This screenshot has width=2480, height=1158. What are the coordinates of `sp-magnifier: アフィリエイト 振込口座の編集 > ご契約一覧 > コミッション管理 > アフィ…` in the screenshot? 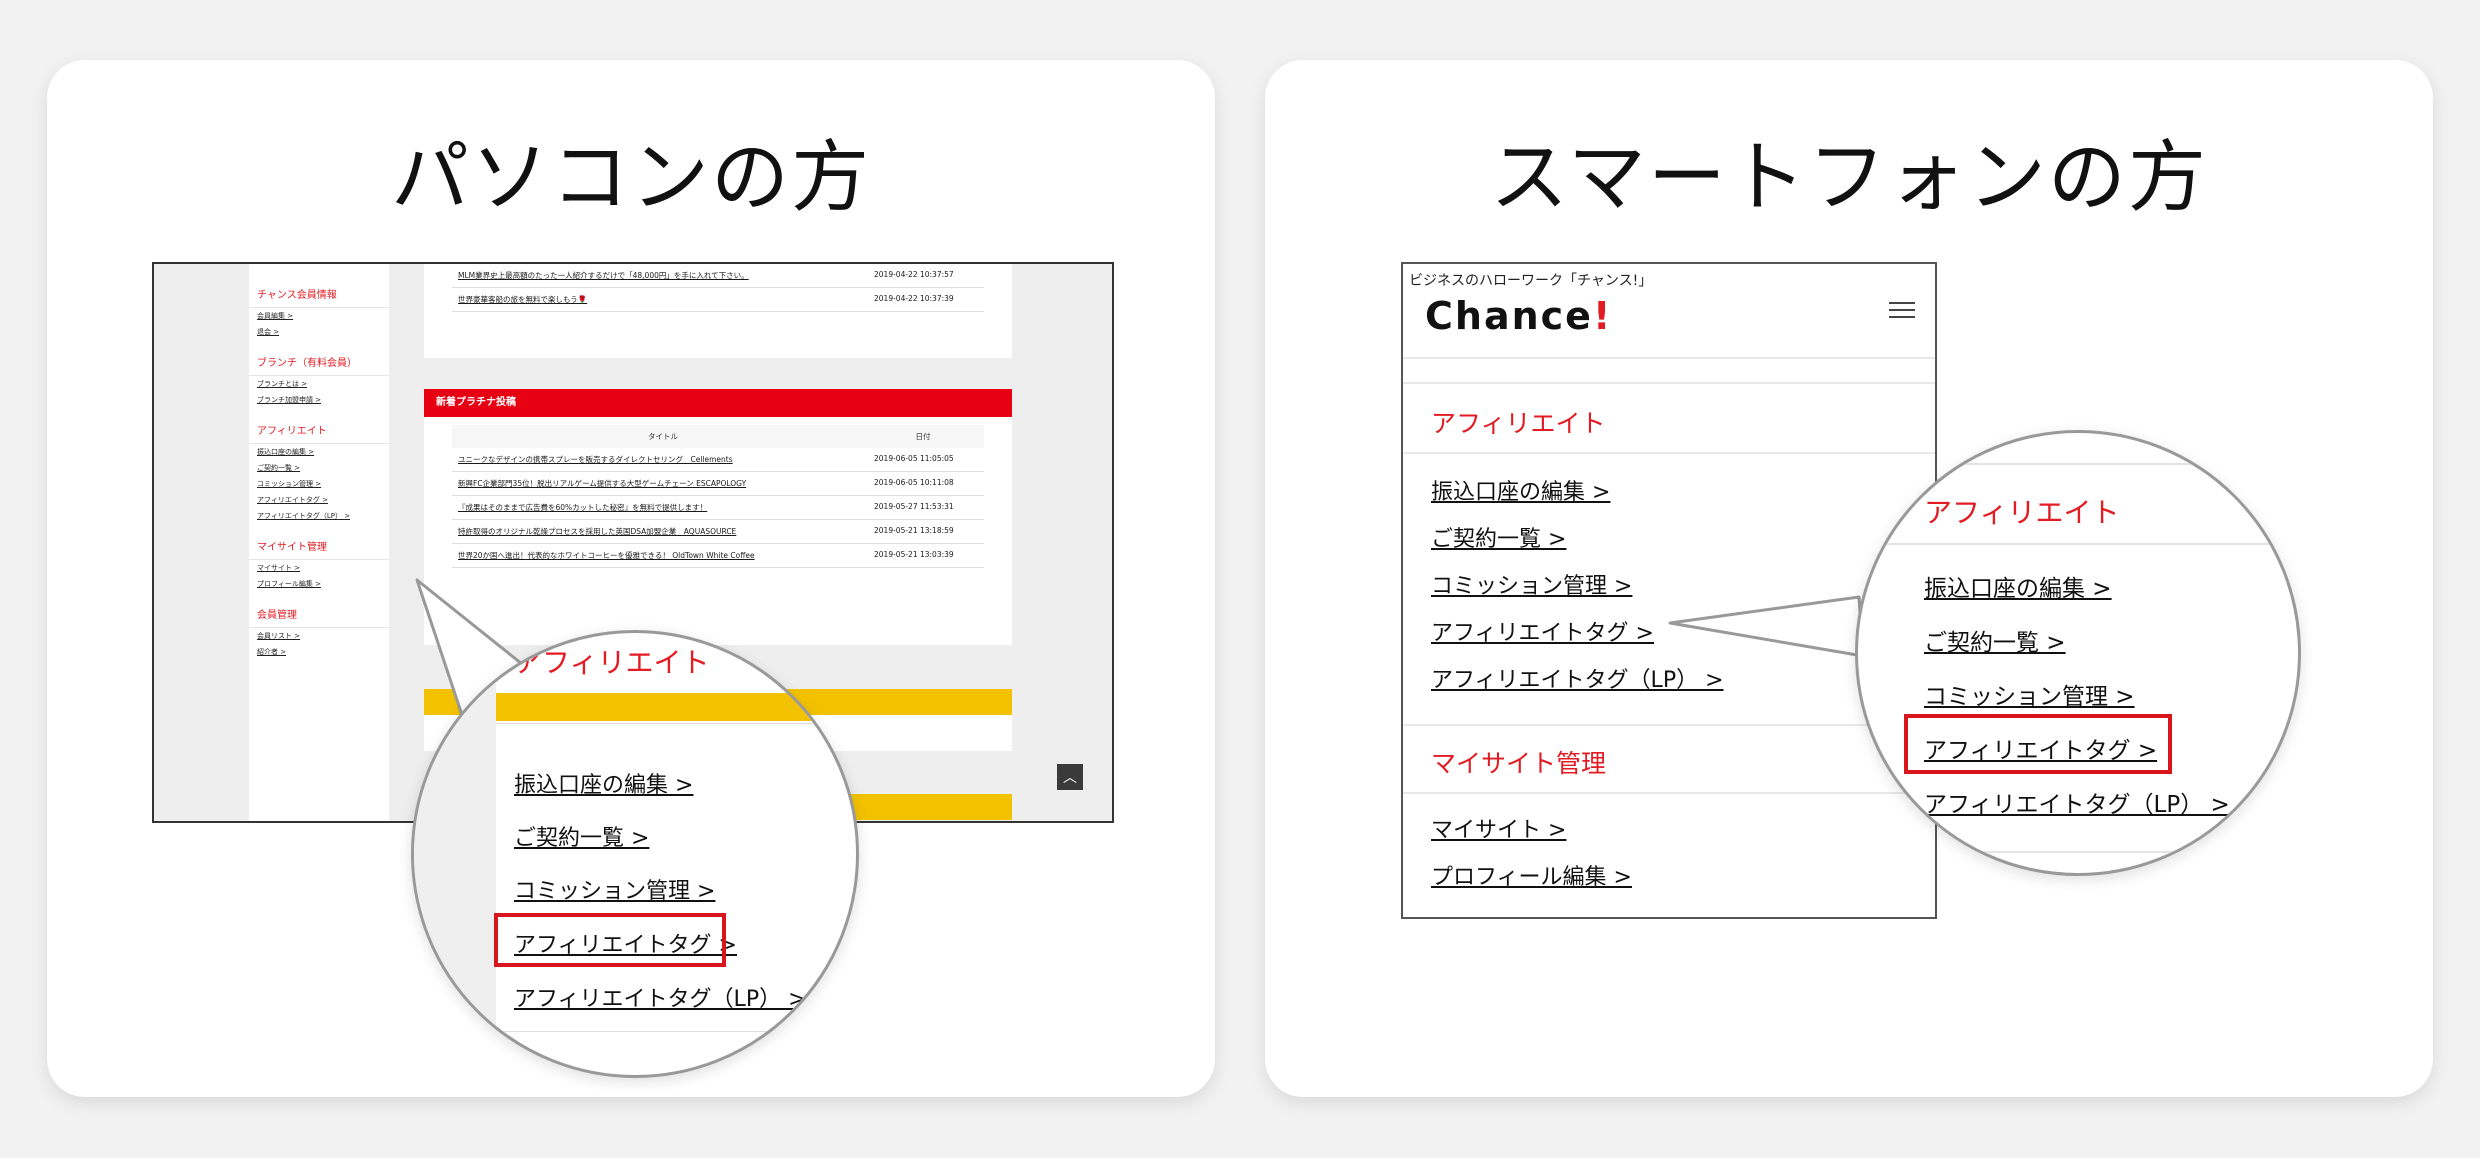 It's located at (2078, 653).